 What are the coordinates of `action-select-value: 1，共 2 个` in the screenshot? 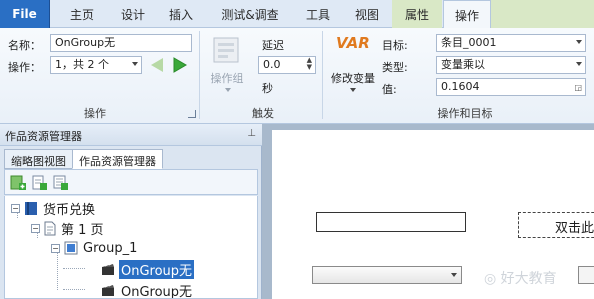 It's located at (82, 64).